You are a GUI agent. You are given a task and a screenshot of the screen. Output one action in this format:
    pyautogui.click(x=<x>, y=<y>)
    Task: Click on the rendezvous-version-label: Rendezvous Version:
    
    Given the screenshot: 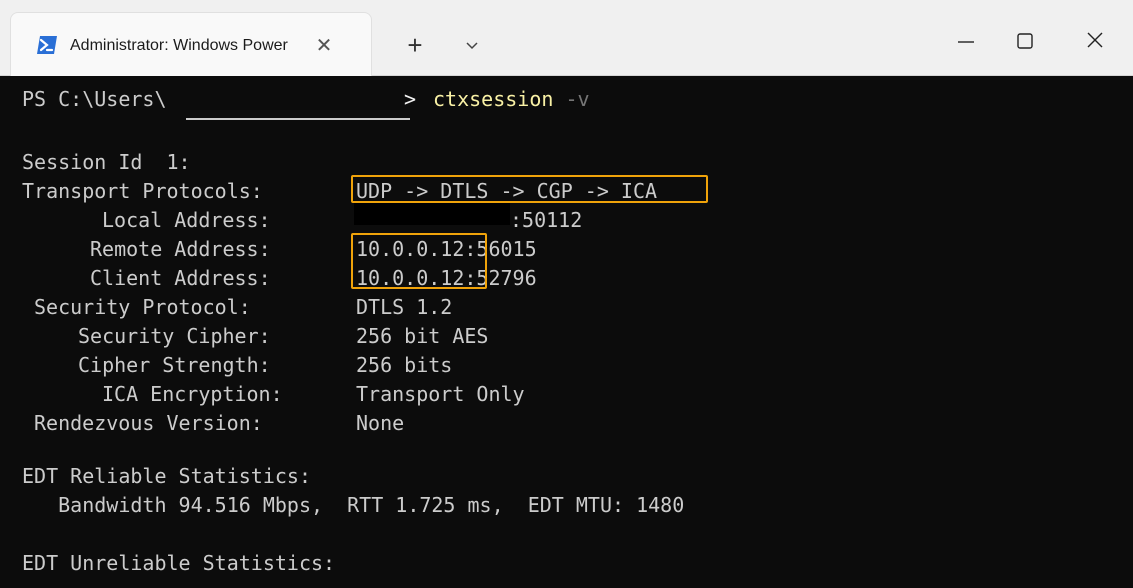 What is the action you would take?
    pyautogui.click(x=148, y=423)
    